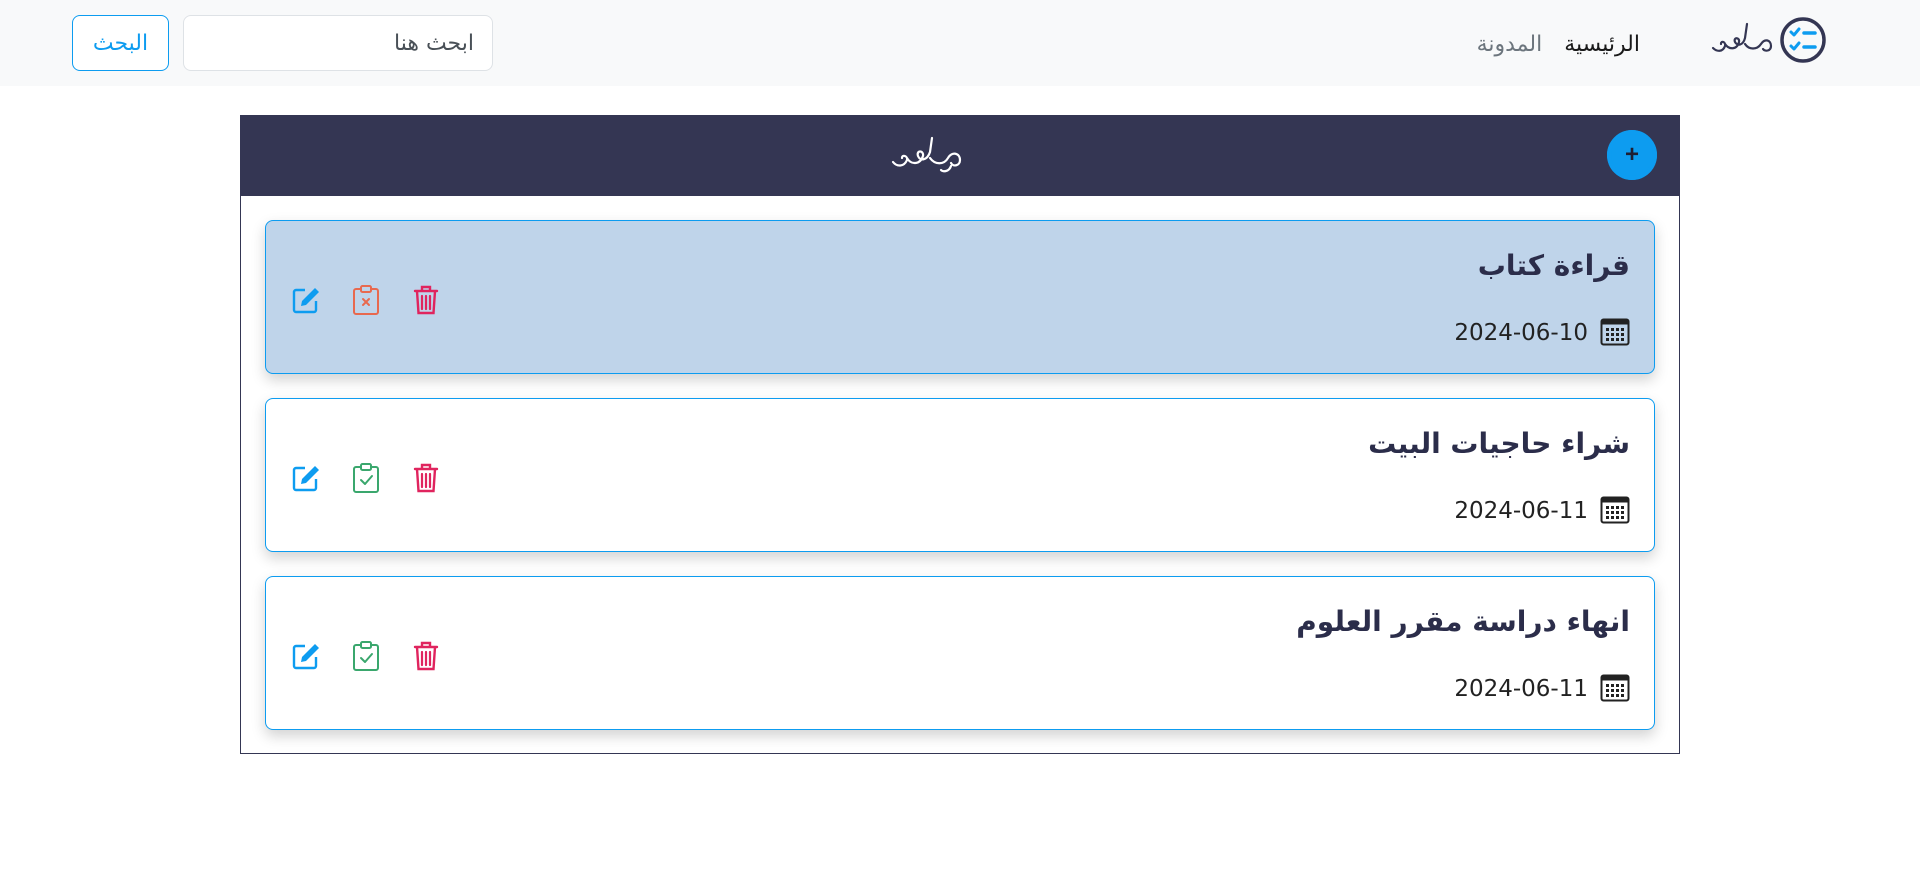  I want to click on task-title: قراءة كتاب, so click(1553, 265).